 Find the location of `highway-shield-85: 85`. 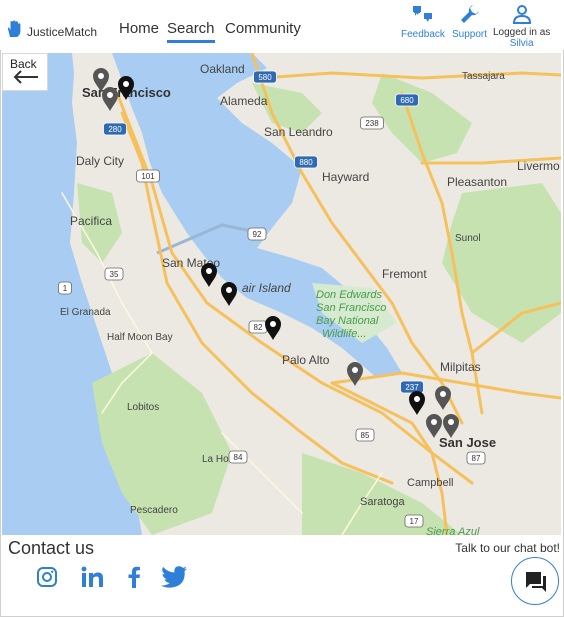

highway-shield-85: 85 is located at coordinates (365, 435).